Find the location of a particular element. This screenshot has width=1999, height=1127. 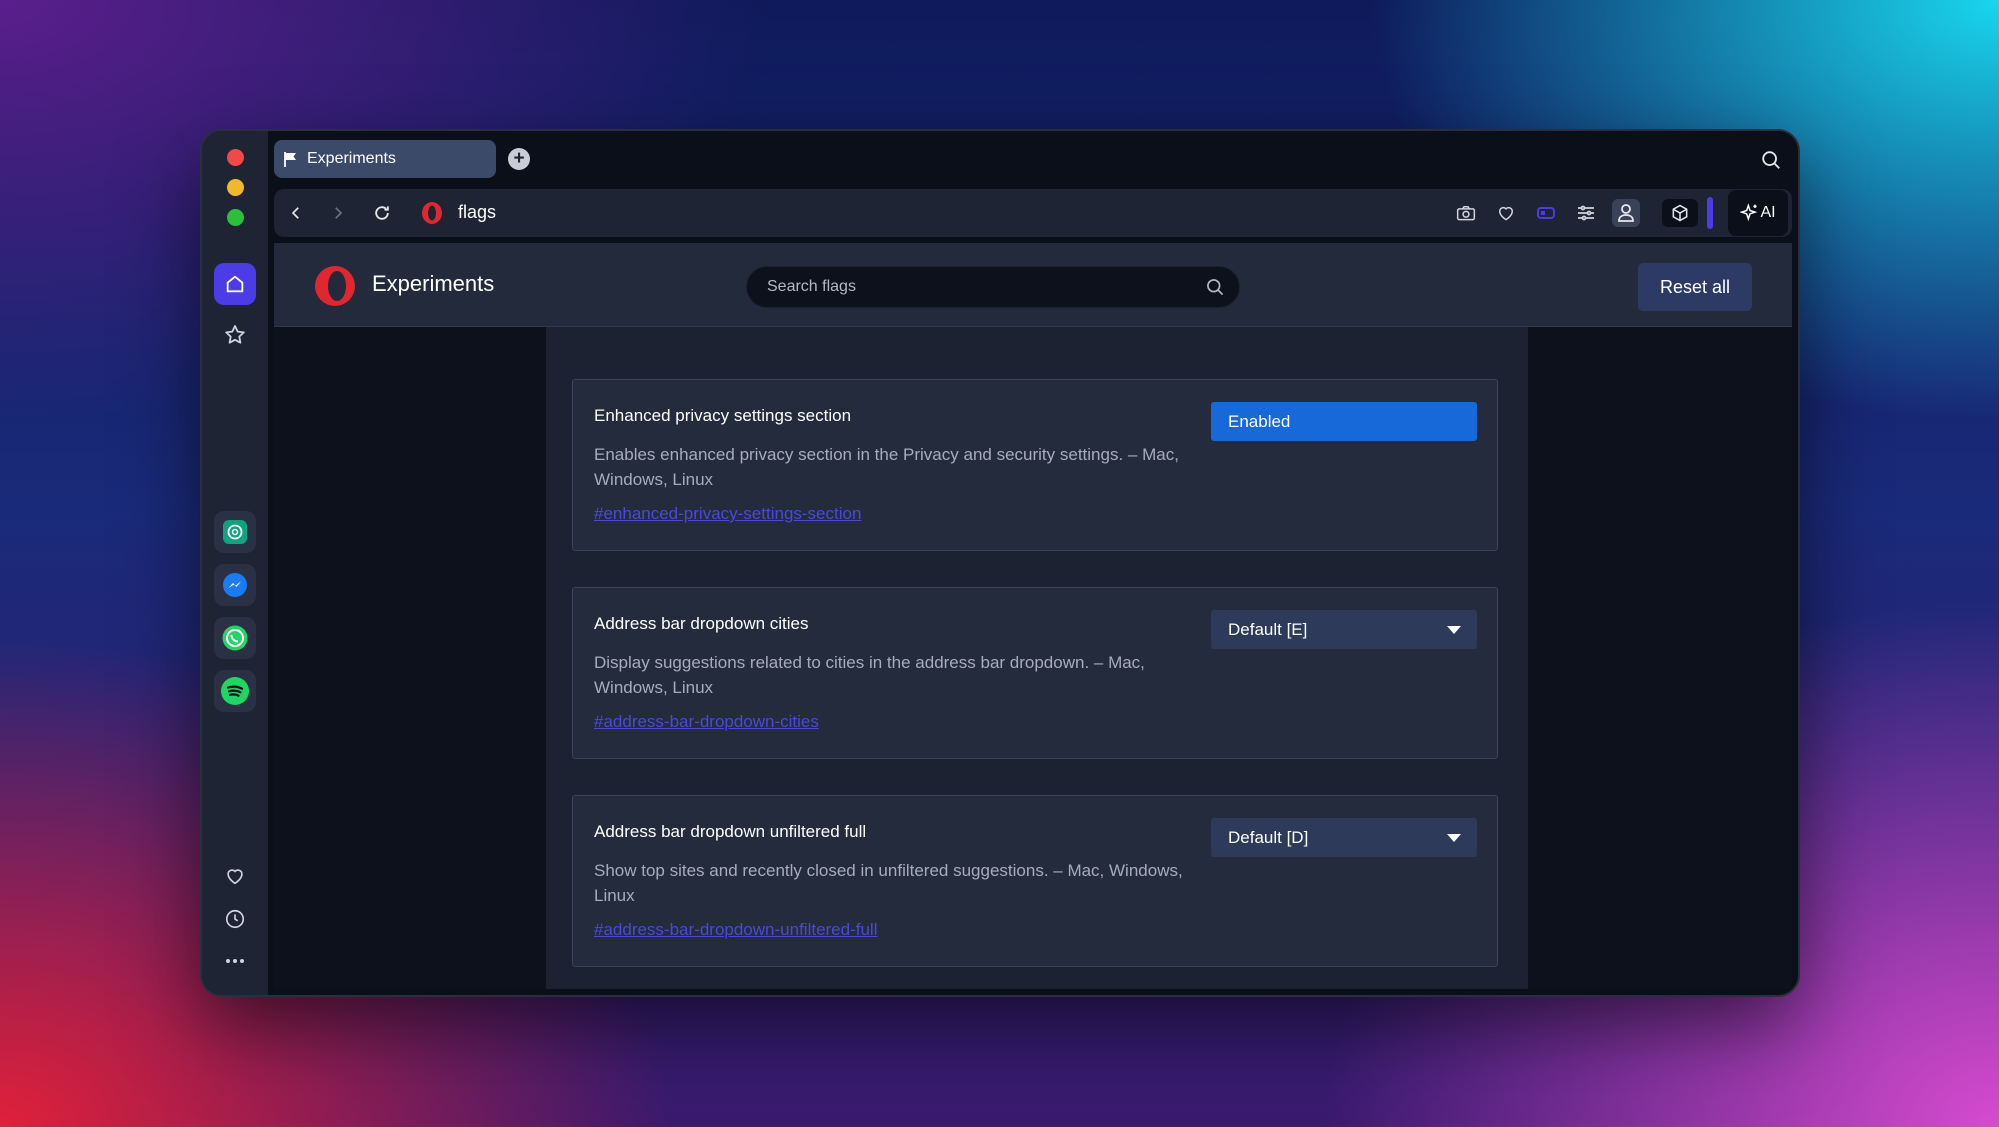

flag-title: Address bar dropdown cities is located at coordinates (701, 623).